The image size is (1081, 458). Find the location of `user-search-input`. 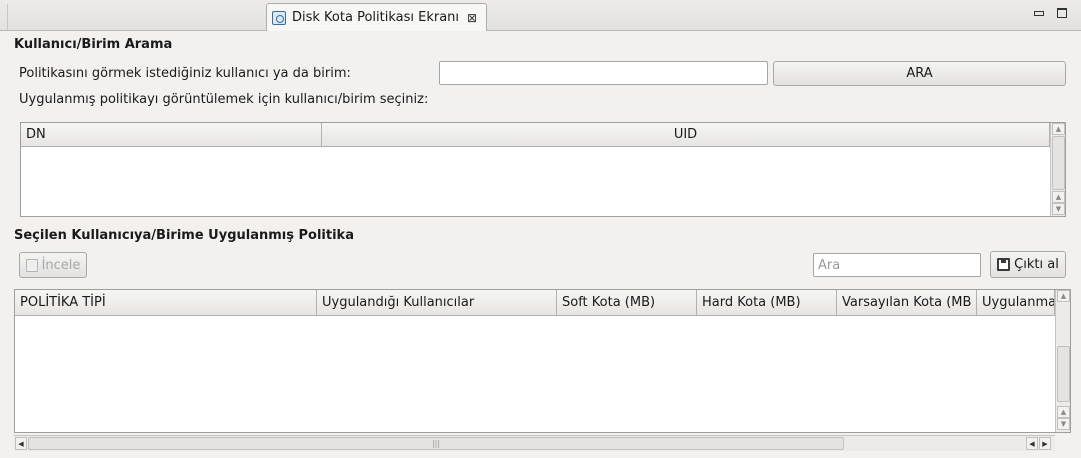

user-search-input is located at coordinates (603, 73).